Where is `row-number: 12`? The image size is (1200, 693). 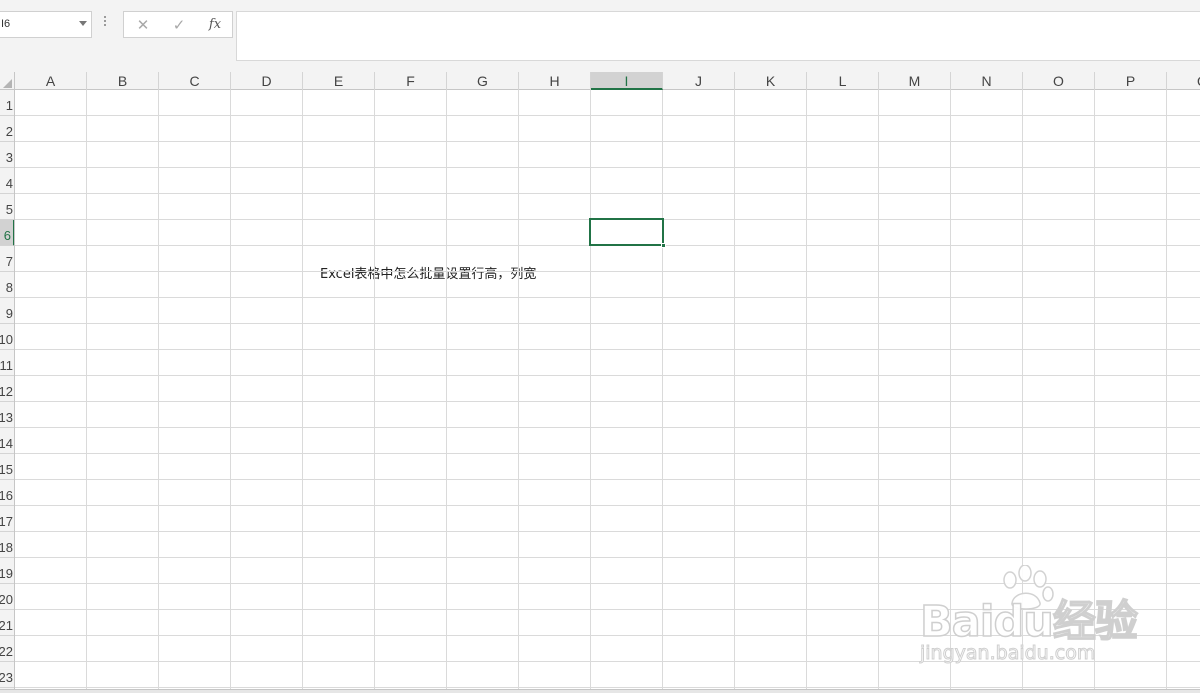 row-number: 12 is located at coordinates (6, 391).